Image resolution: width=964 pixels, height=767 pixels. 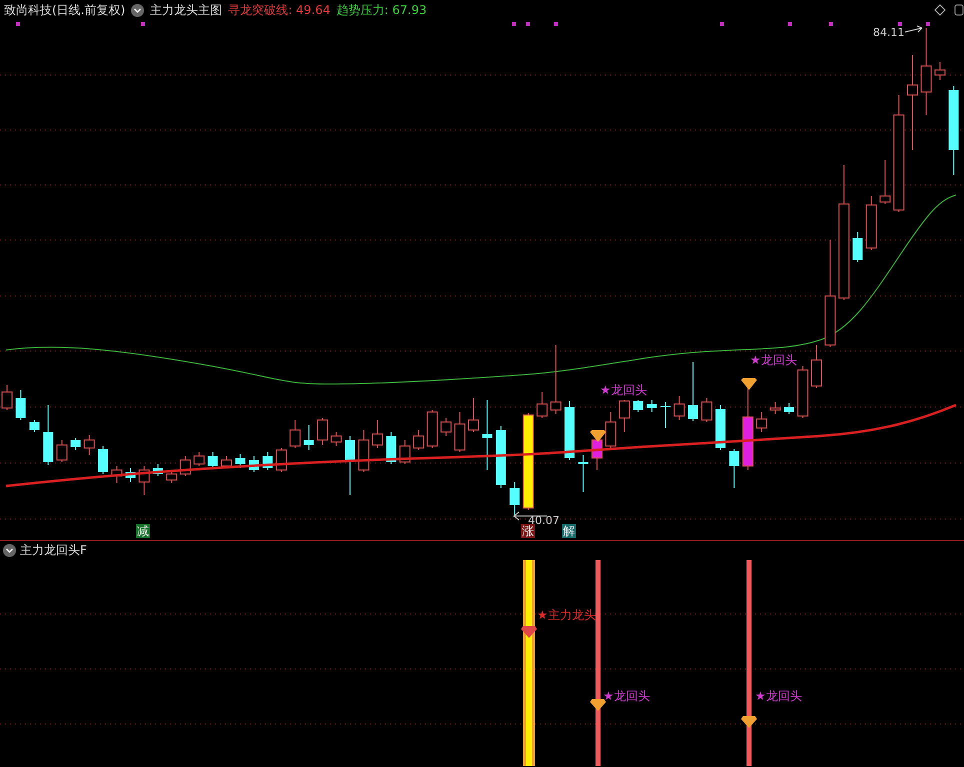 What do you see at coordinates (913, 29) in the screenshot?
I see `high-arrow-icon` at bounding box center [913, 29].